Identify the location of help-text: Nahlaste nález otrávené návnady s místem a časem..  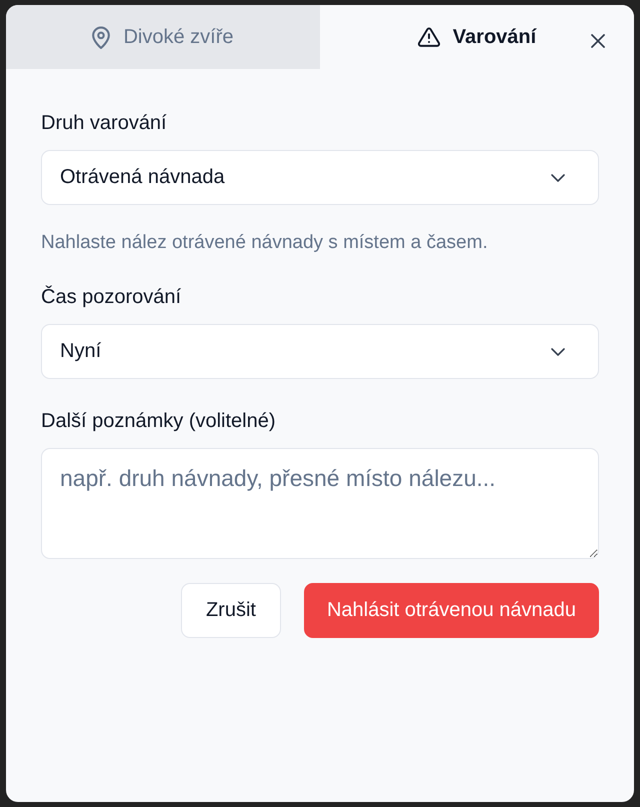
(265, 243).